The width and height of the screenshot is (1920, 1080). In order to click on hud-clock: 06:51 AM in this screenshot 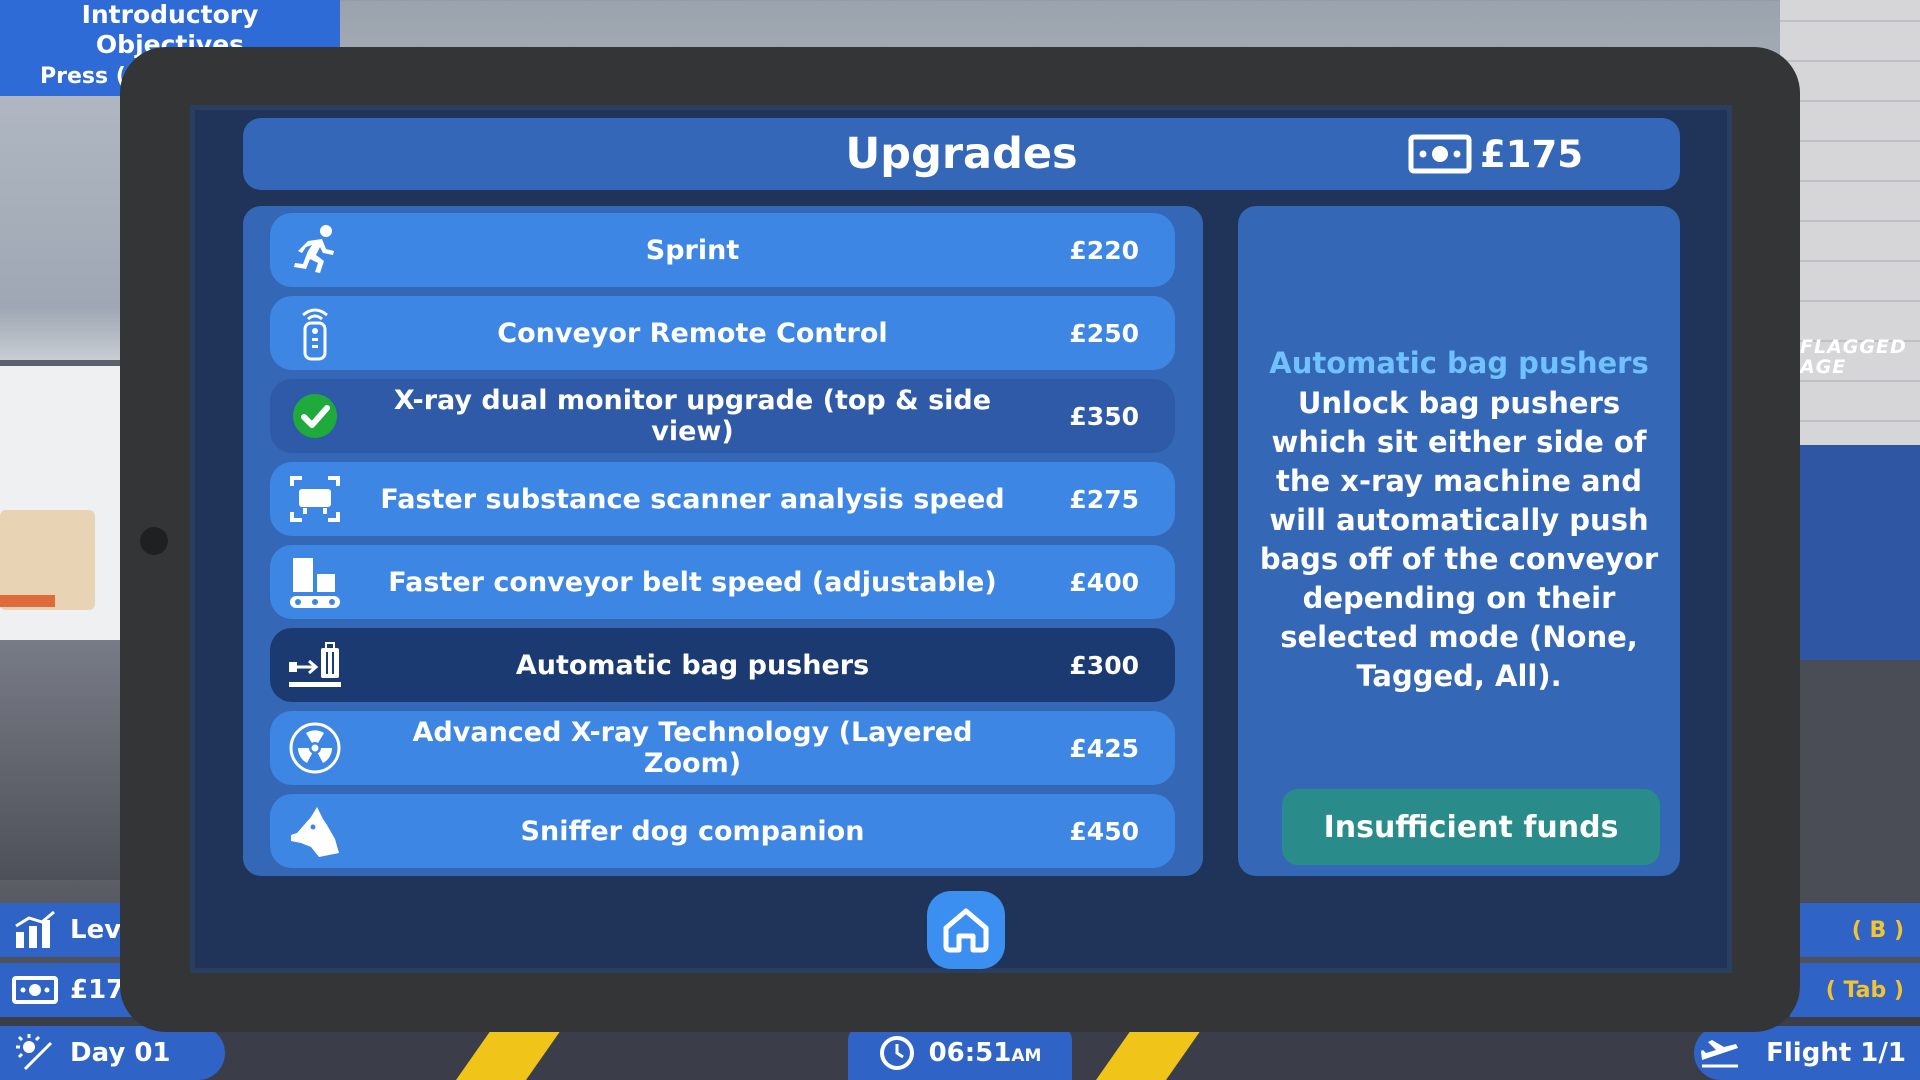, I will do `click(960, 1053)`.